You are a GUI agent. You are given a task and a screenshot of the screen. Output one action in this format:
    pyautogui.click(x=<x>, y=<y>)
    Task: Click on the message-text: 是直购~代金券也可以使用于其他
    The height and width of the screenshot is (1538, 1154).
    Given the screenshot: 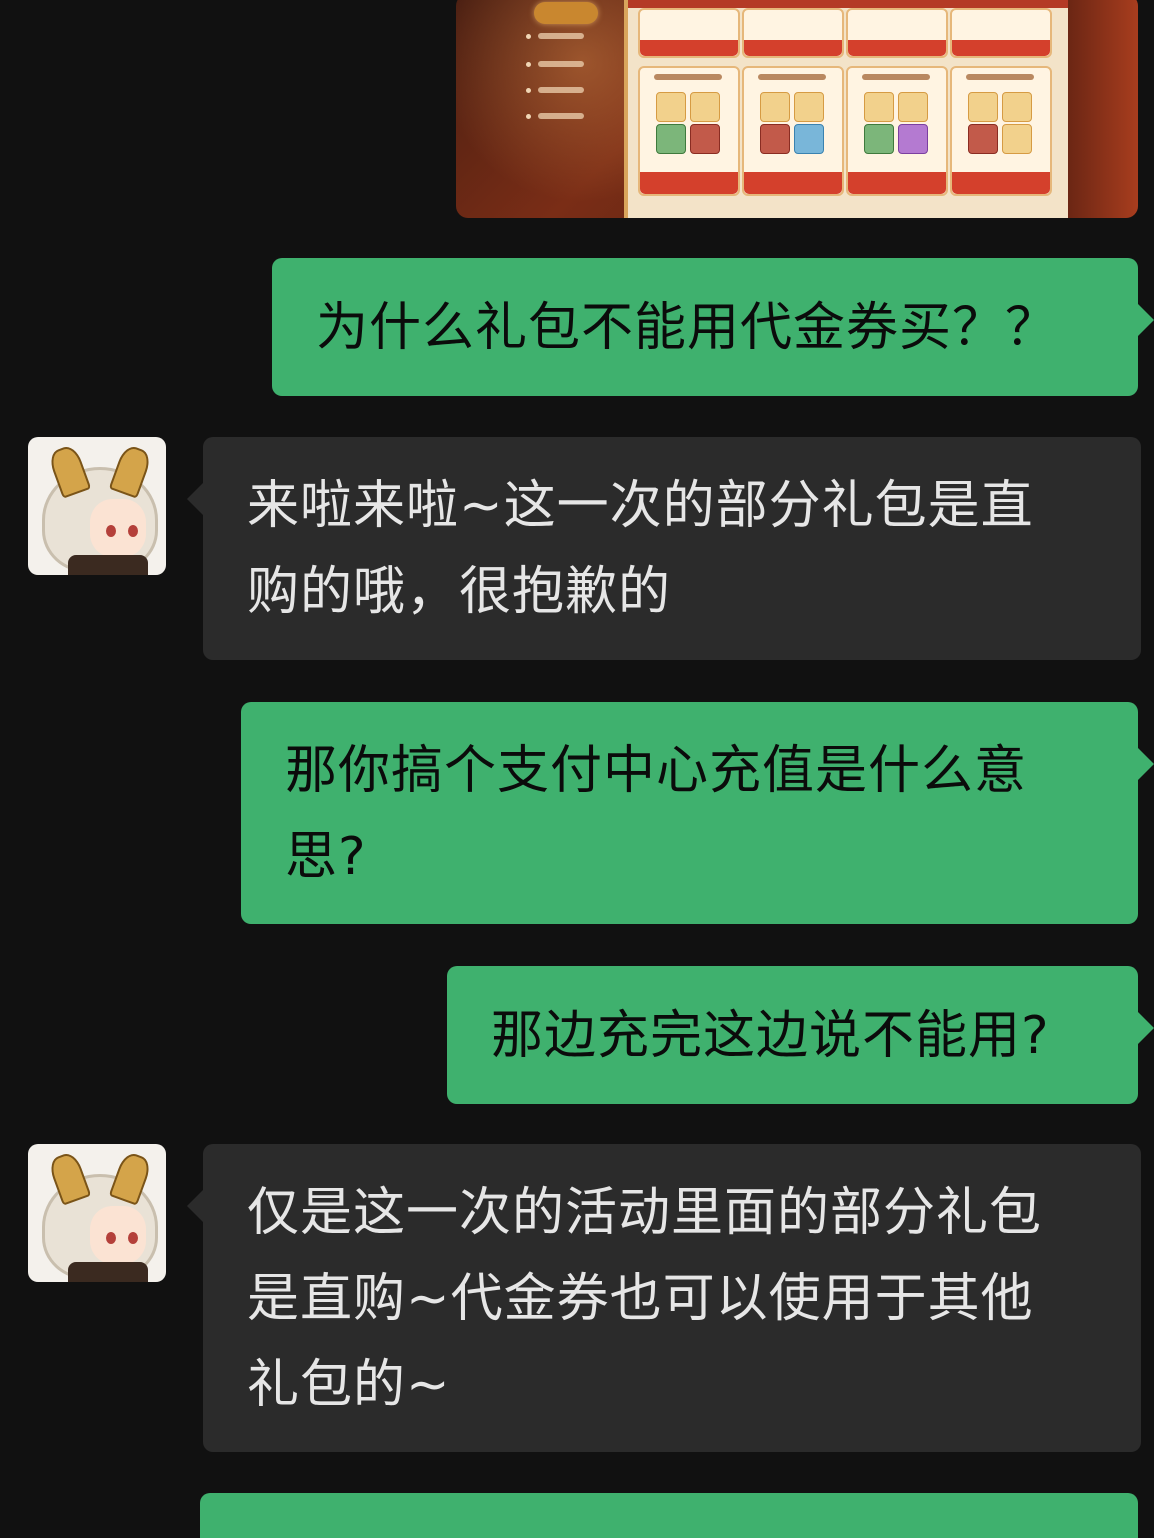 What is the action you would take?
    pyautogui.click(x=640, y=1299)
    